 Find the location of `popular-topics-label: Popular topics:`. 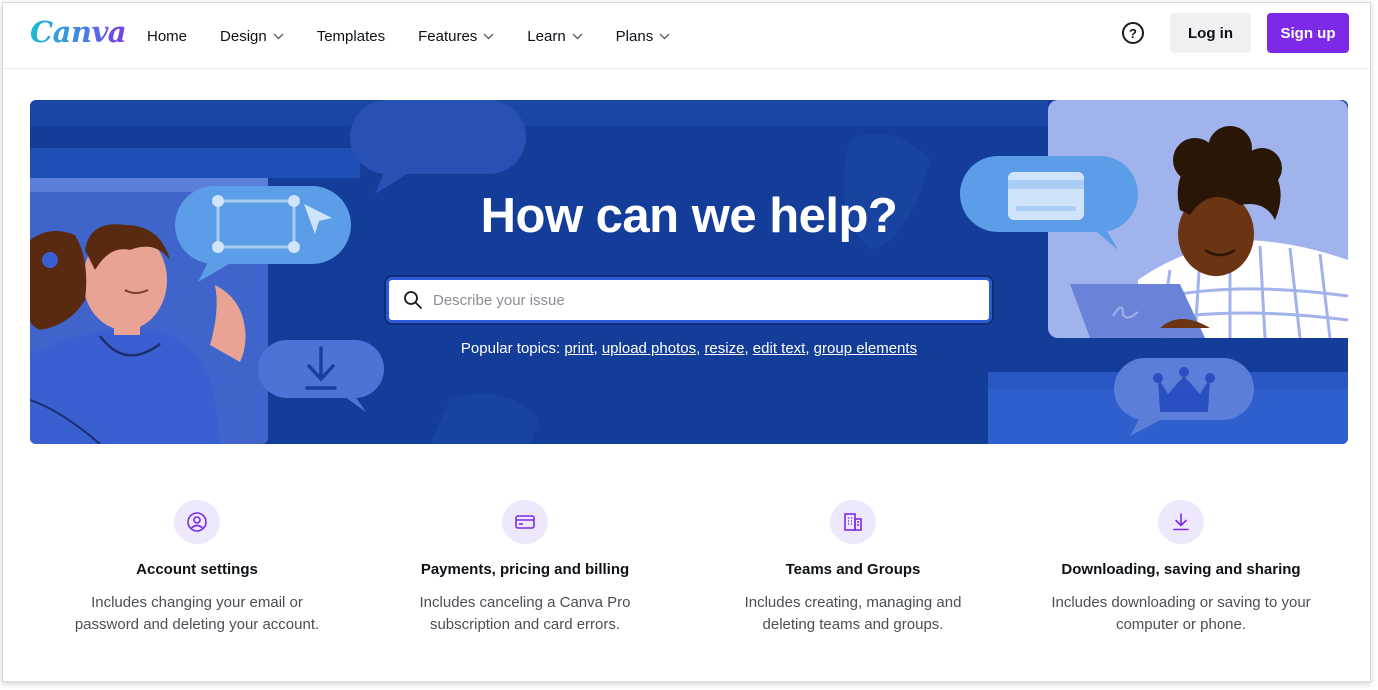

popular-topics-label: Popular topics: is located at coordinates (510, 348).